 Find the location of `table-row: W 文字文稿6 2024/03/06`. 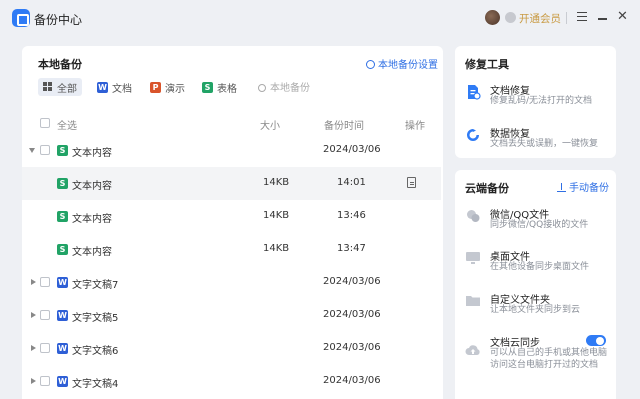

table-row: W 文字文稿6 2024/03/06 is located at coordinates (231, 348).